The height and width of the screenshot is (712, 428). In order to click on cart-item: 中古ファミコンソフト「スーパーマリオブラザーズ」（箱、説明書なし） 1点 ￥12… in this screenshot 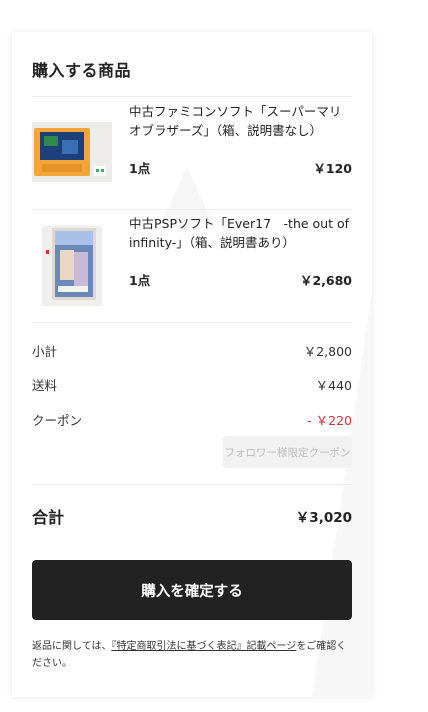, I will do `click(192, 154)`.